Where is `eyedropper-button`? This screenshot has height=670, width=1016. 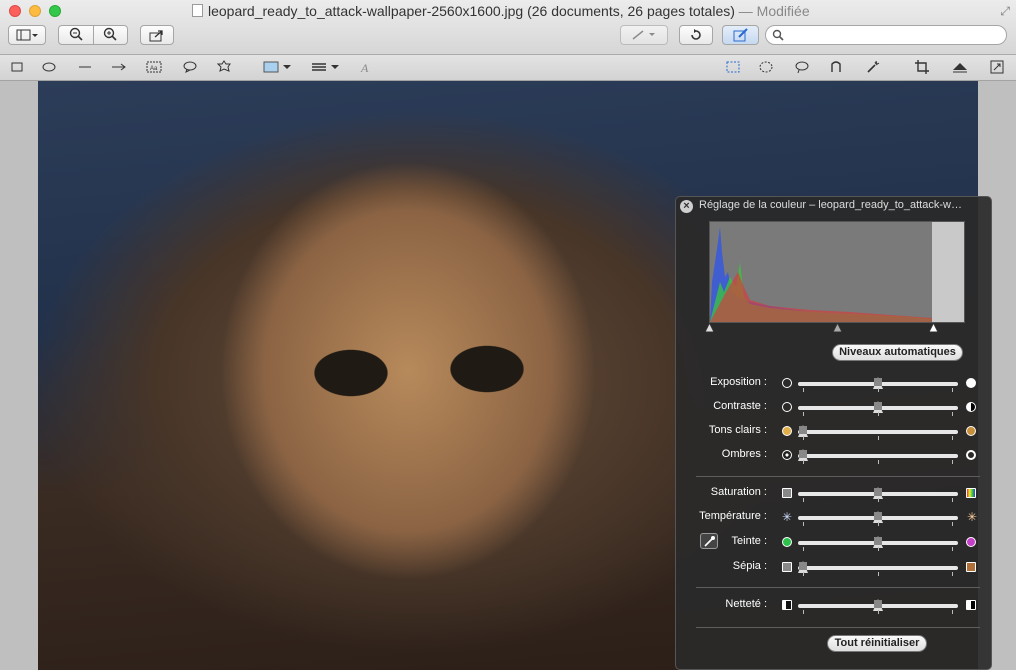 eyedropper-button is located at coordinates (709, 541).